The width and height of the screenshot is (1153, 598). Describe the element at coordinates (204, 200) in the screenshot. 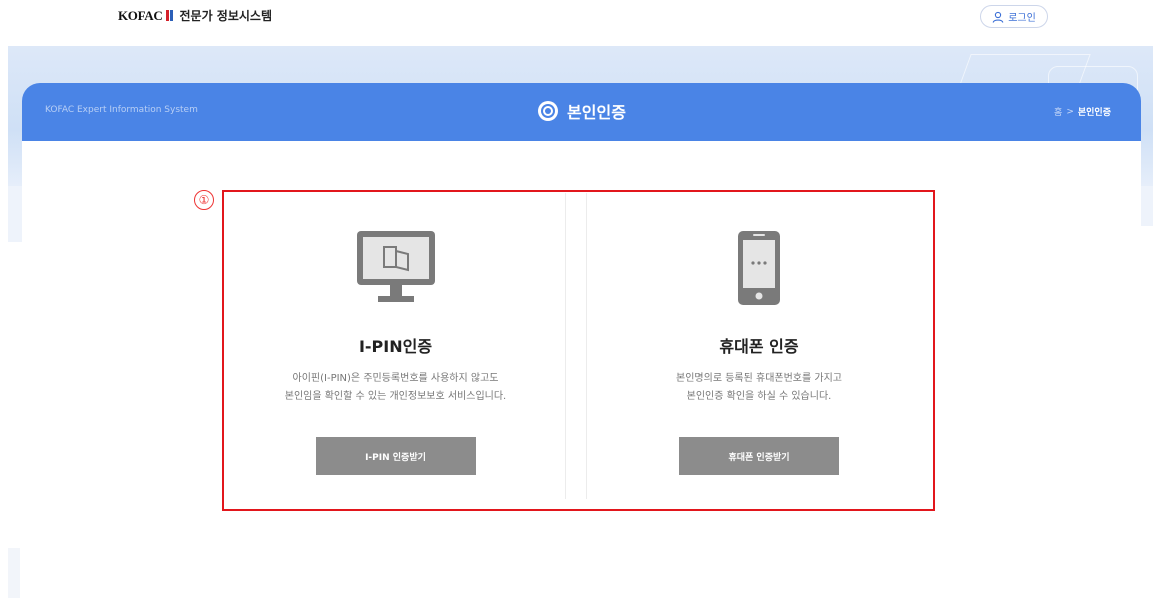

I see `annotation-number: ①` at that location.